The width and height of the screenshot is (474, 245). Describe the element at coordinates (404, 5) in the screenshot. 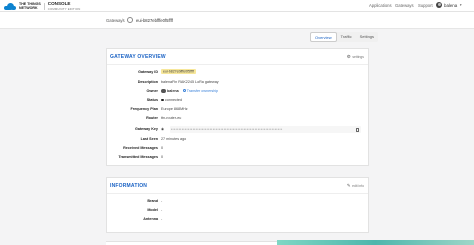

I see `nav-gateways: Gateways` at that location.